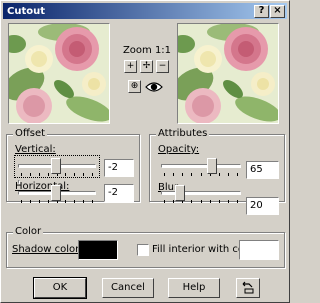 The image size is (320, 303). What do you see at coordinates (30, 133) in the screenshot?
I see `offset-title: Offset` at bounding box center [30, 133].